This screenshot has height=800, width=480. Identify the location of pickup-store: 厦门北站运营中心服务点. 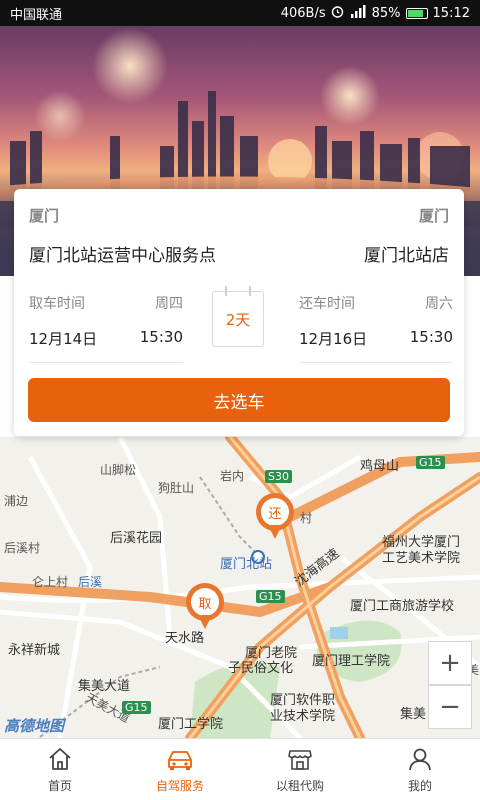
(122, 253).